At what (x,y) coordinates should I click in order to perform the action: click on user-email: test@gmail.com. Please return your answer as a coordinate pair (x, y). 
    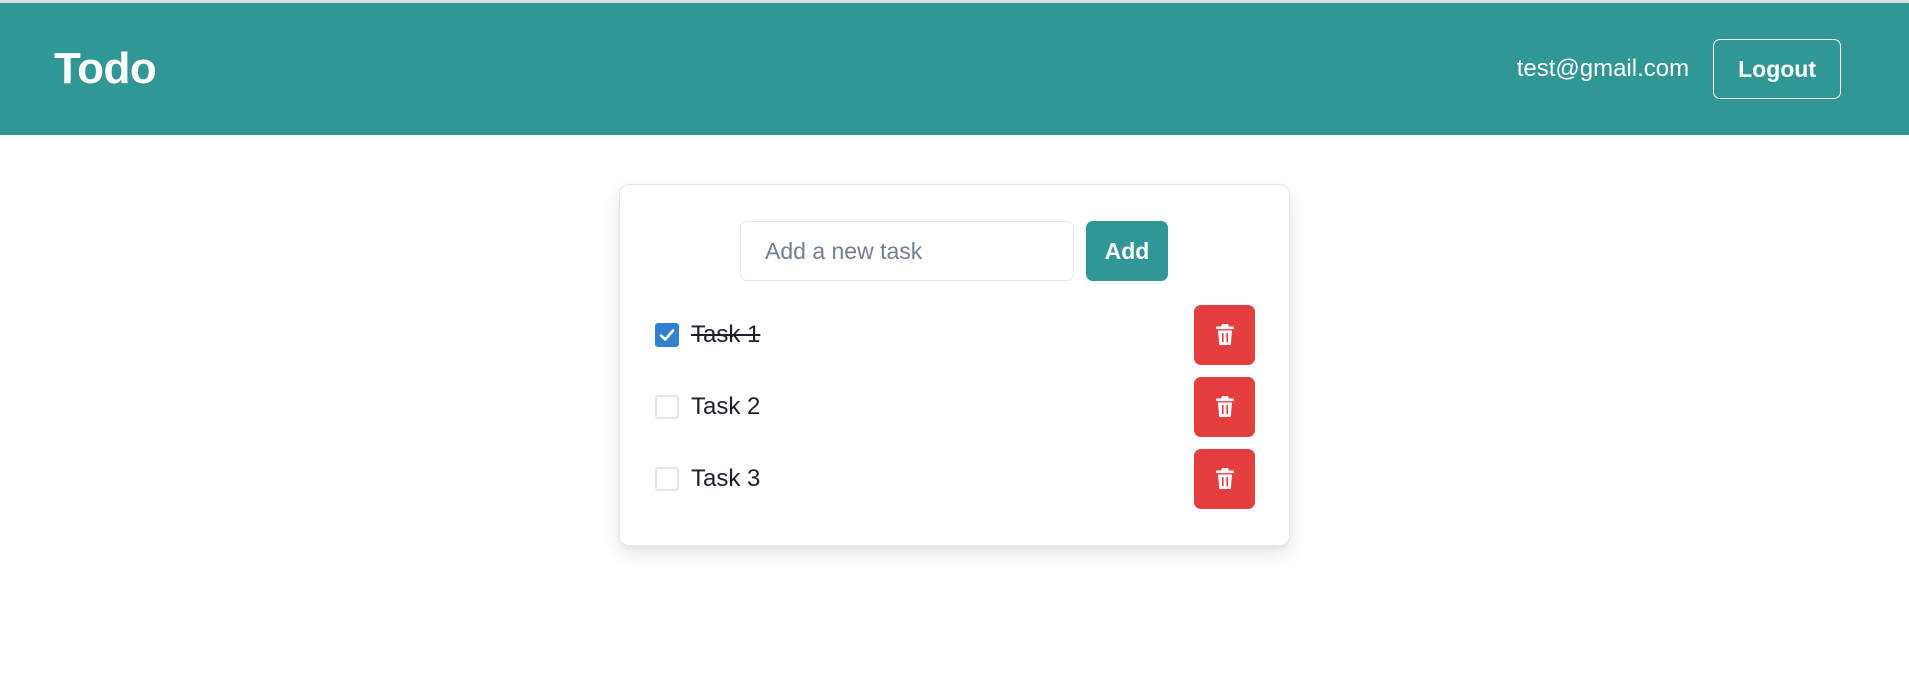
    Looking at the image, I should click on (1603, 68).